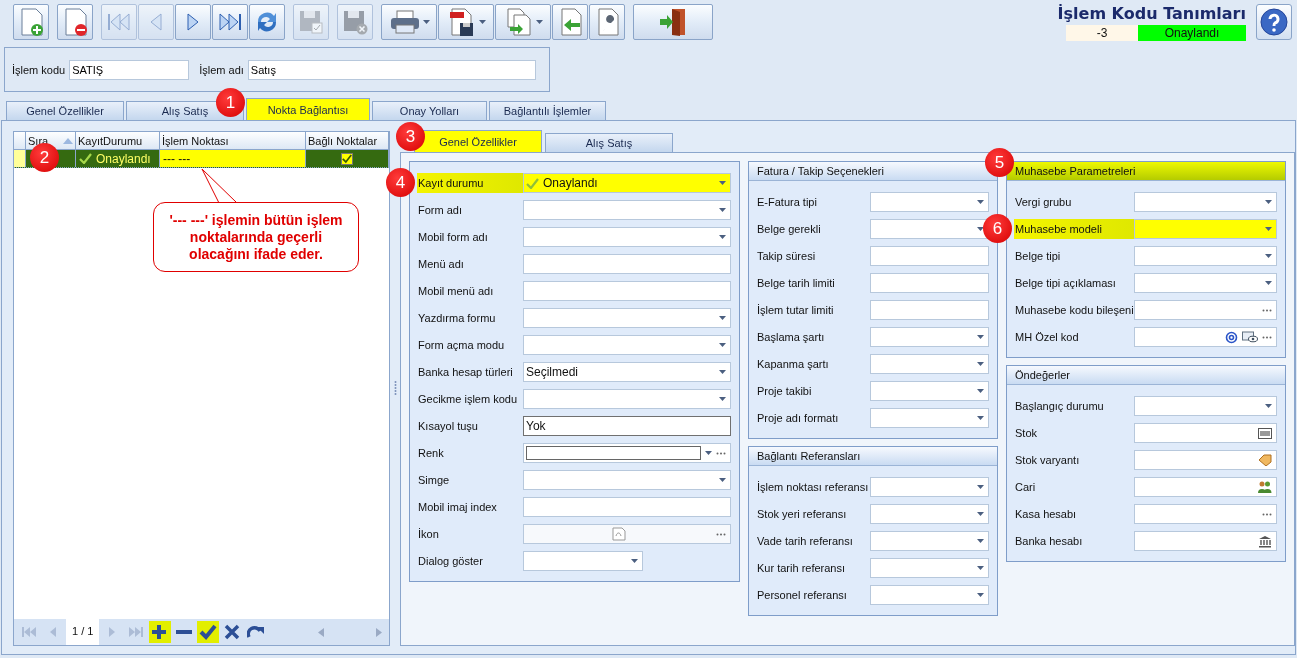  What do you see at coordinates (1265, 460) in the screenshot?
I see `tag-icon` at bounding box center [1265, 460].